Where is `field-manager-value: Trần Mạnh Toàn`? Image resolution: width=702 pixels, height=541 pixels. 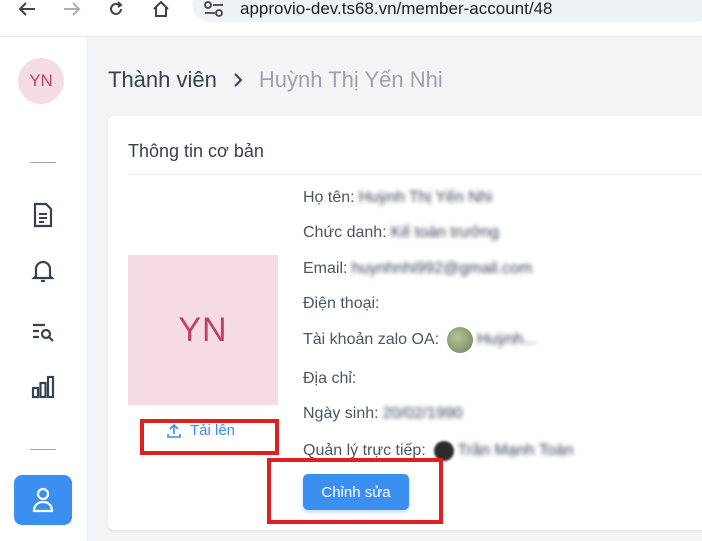
field-manager-value: Trần Mạnh Toàn is located at coordinates (515, 450).